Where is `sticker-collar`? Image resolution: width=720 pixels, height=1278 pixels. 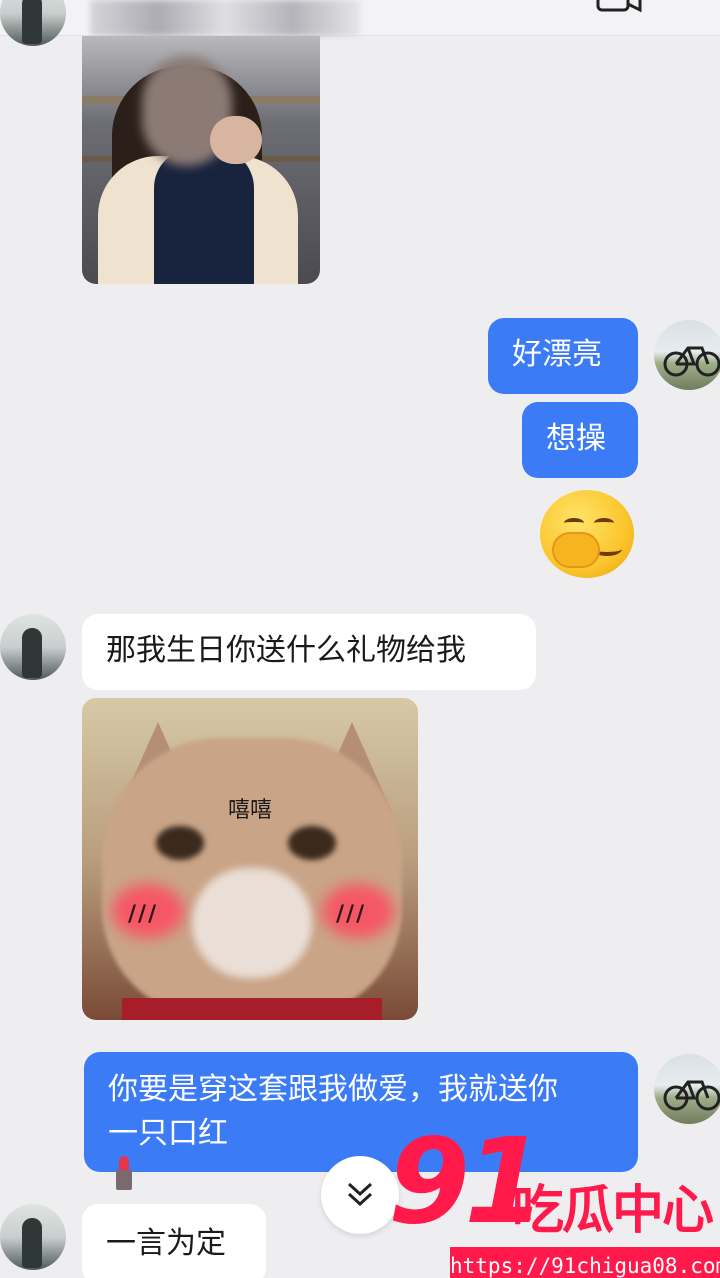
sticker-collar is located at coordinates (252, 1009).